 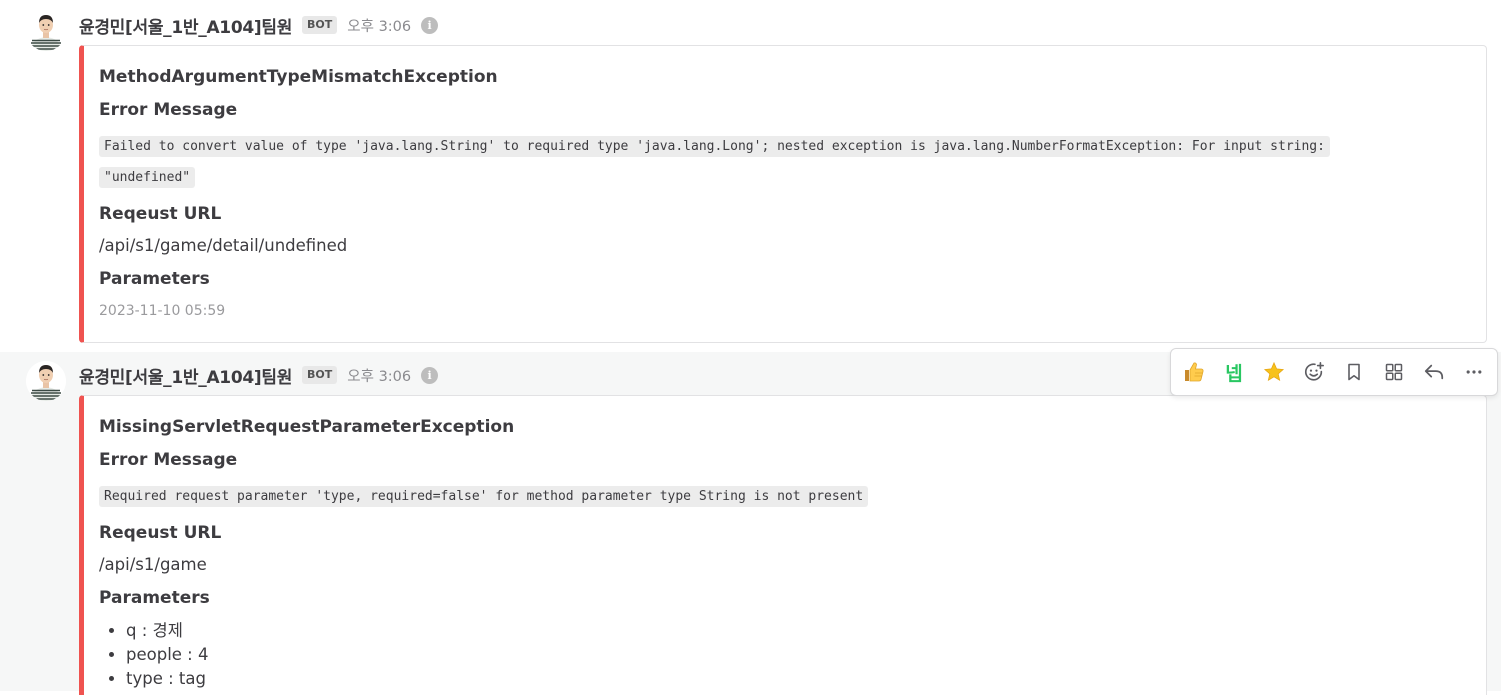 I want to click on star-icon, so click(x=1274, y=371).